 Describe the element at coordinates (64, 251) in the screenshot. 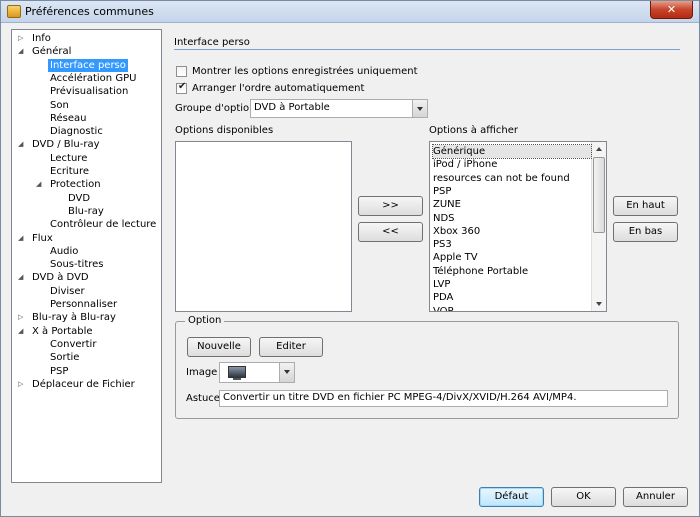

I see `tree-item-label: Audio` at that location.